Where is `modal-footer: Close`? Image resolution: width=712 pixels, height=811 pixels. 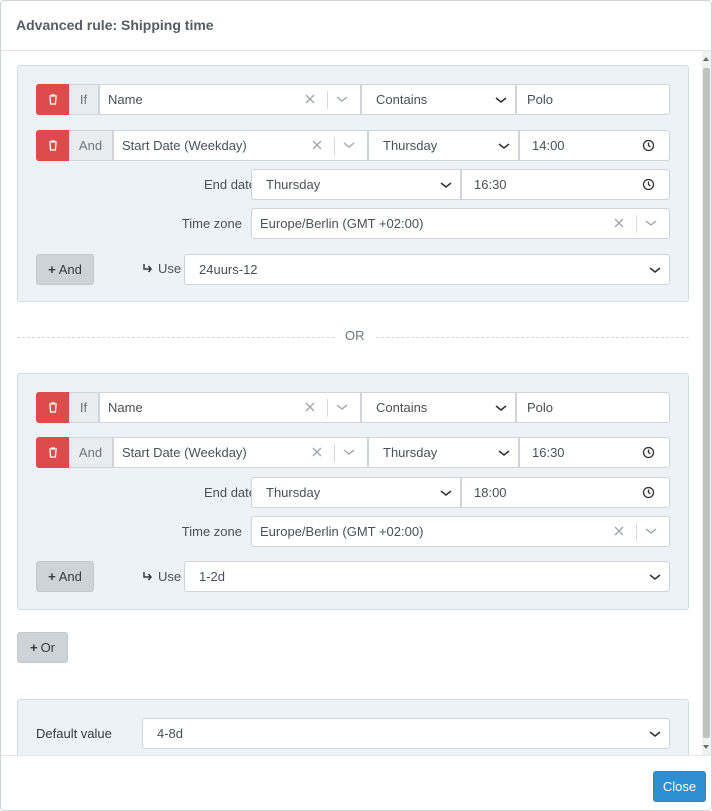
modal-footer: Close is located at coordinates (356, 782).